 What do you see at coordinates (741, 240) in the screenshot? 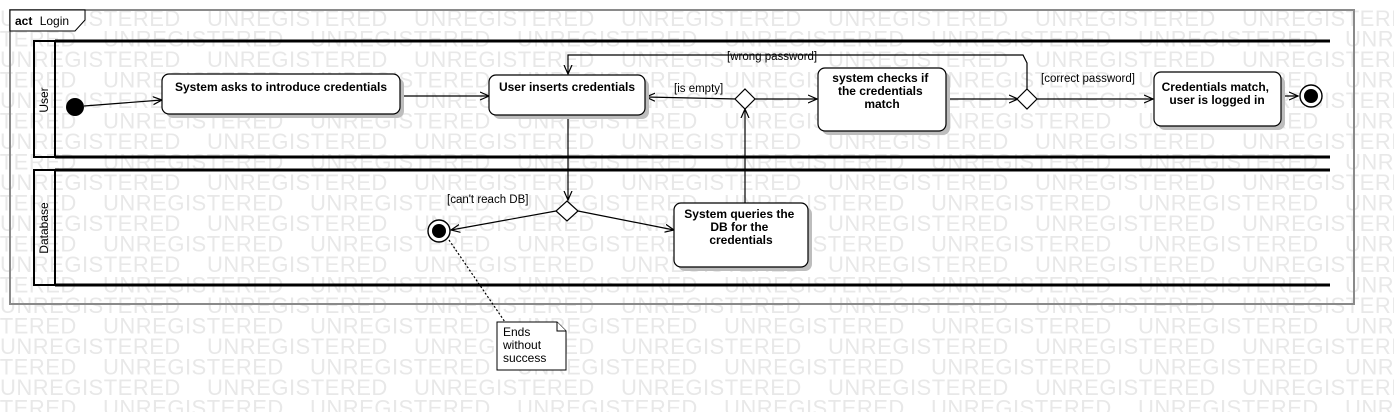
I see `action-query-line-3: credentials` at bounding box center [741, 240].